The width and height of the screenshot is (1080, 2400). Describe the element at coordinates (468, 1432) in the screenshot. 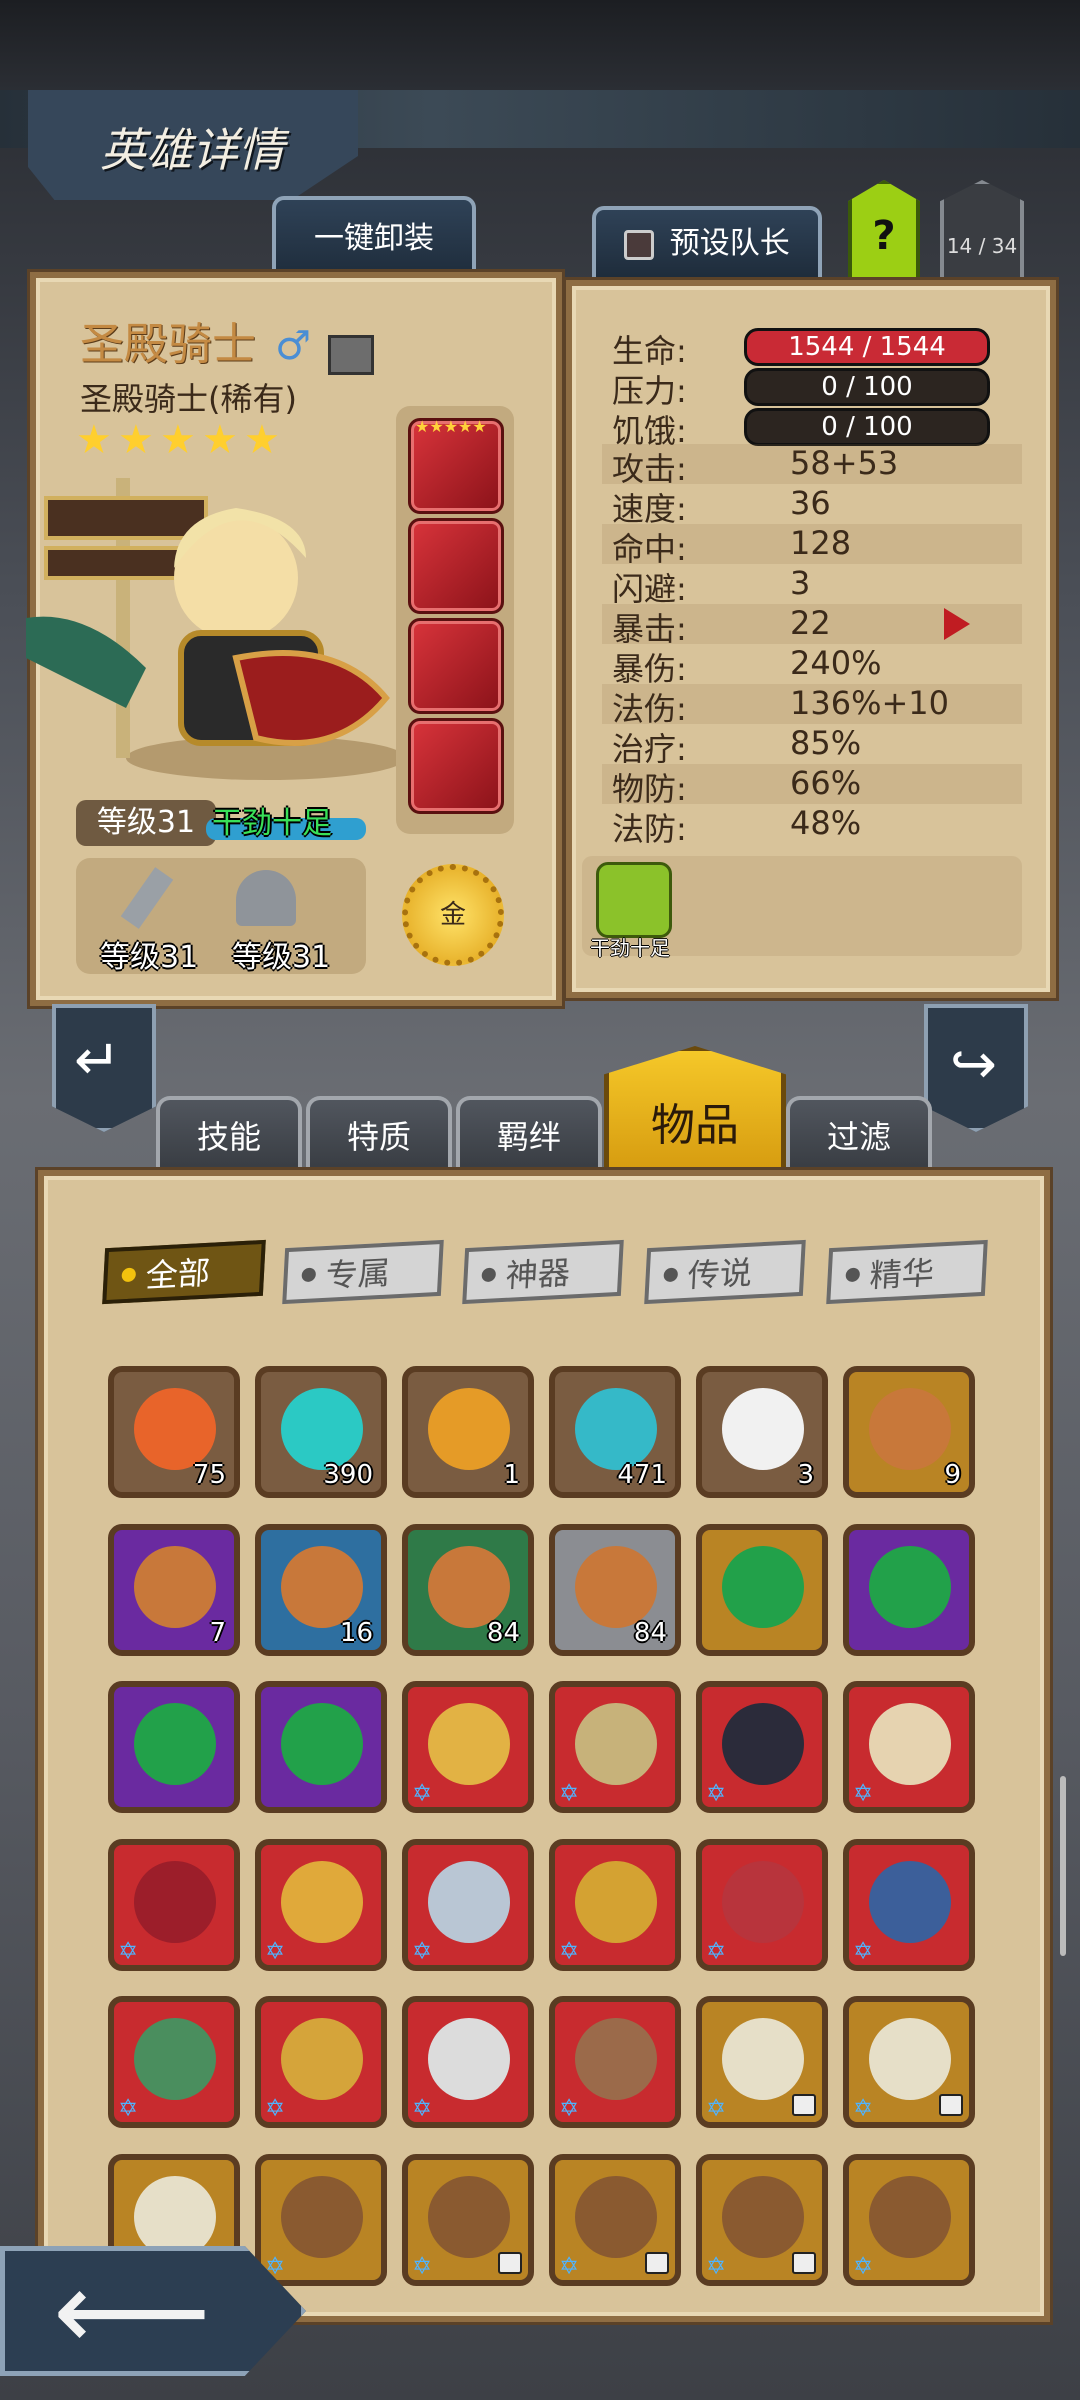

I see `inventory-item: 1` at that location.